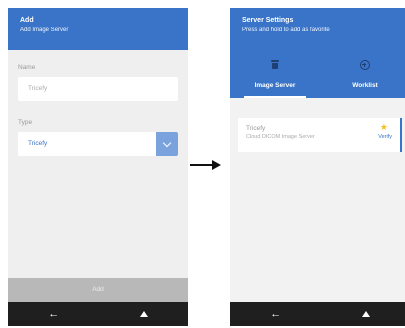 This screenshot has height=328, width=405. Describe the element at coordinates (385, 137) in the screenshot. I see `verify-link: Verify` at that location.